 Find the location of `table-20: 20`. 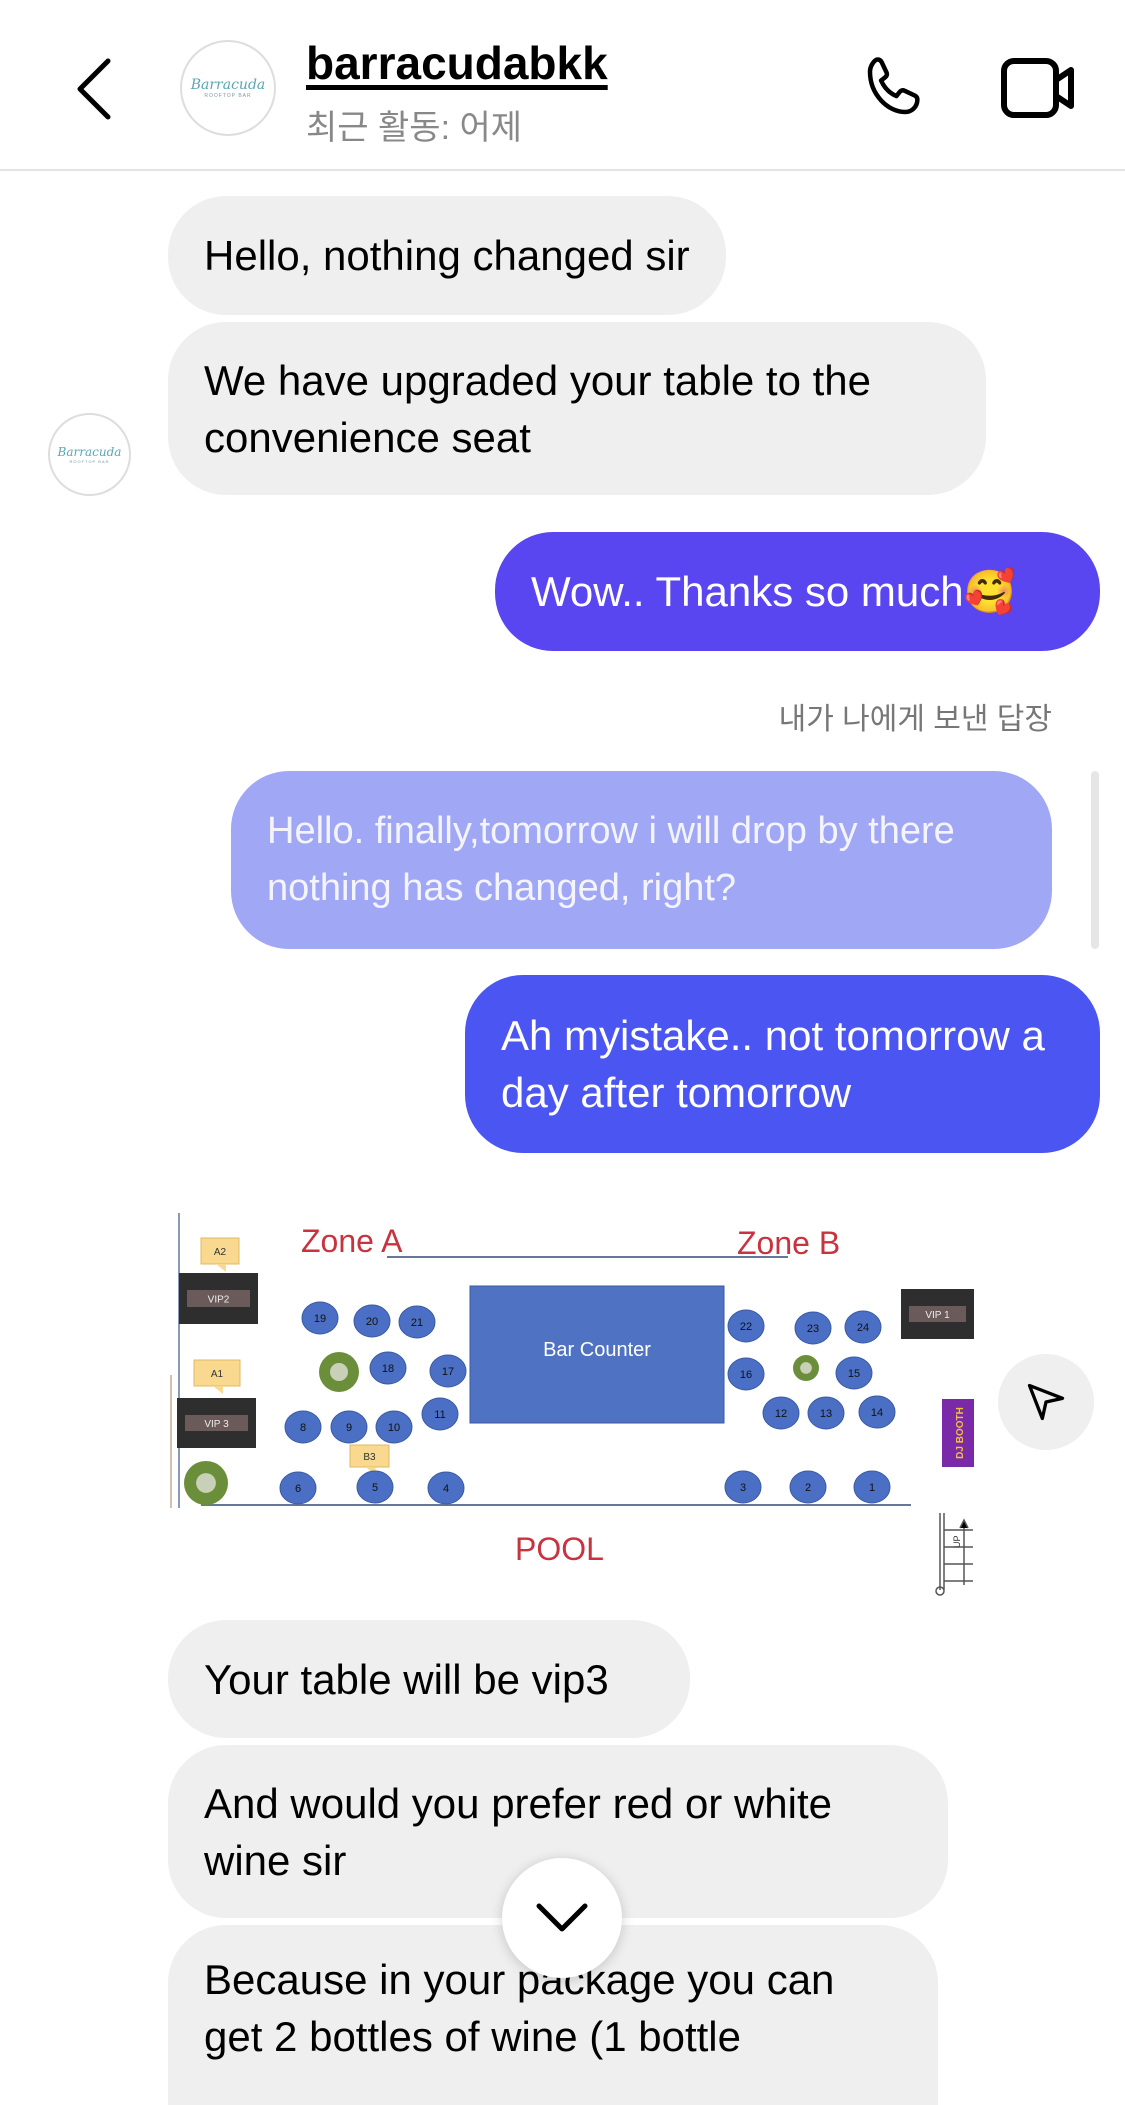

table-20: 20 is located at coordinates (372, 1321).